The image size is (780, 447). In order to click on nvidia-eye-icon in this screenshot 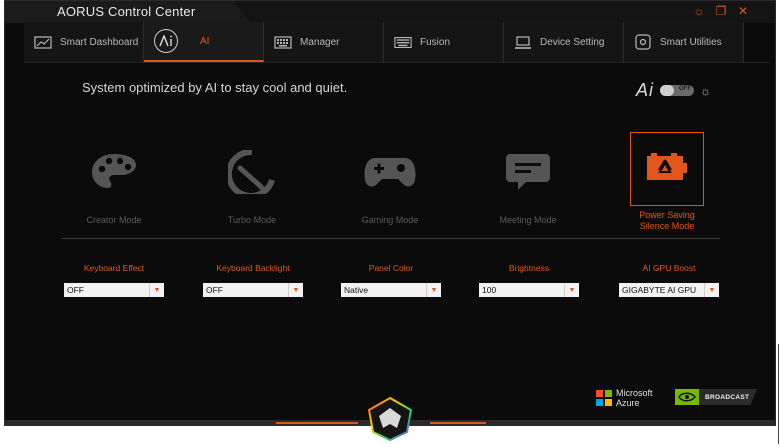, I will do `click(687, 397)`.